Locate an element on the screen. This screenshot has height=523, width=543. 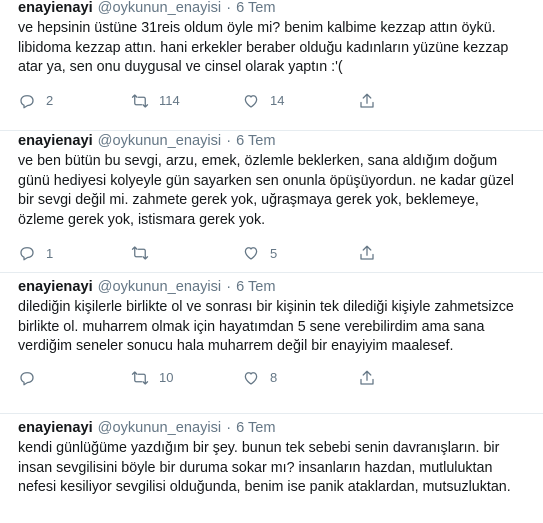
tweet-actions: 1 5 is located at coordinates (272, 253).